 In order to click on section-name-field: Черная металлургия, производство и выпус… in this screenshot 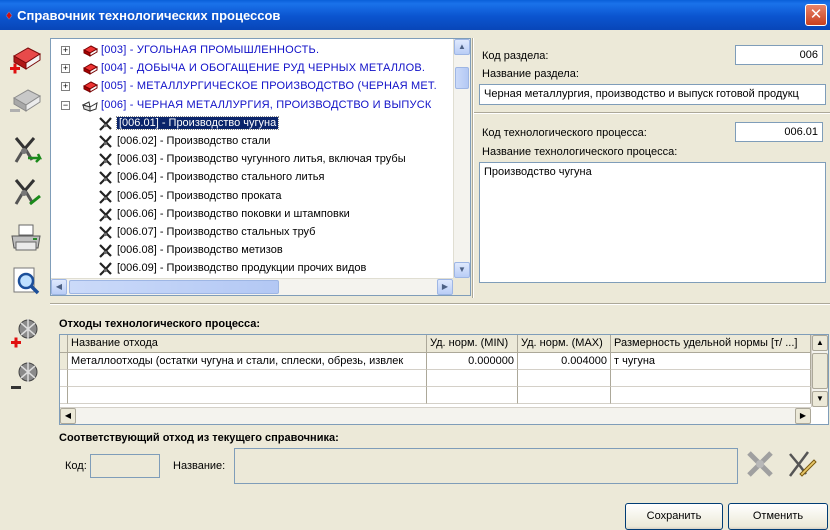, I will do `click(652, 94)`.